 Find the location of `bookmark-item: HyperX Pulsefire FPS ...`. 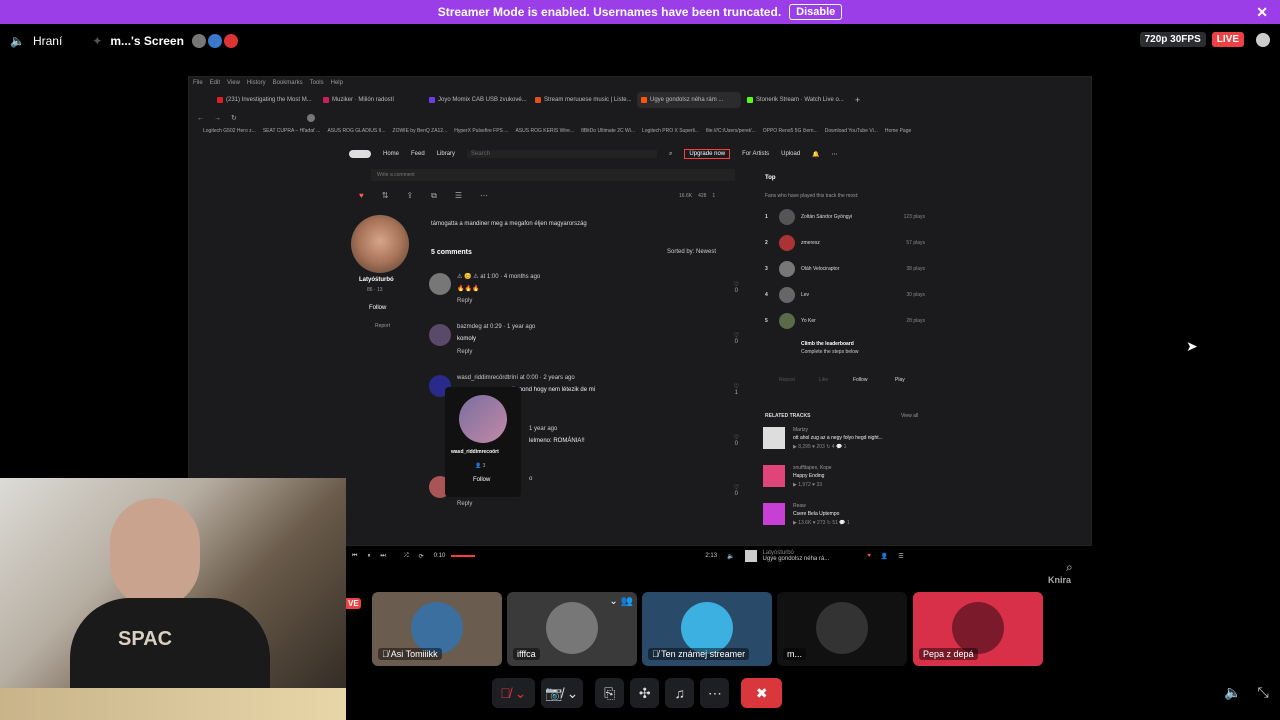

bookmark-item: HyperX Pulsefire FPS ... is located at coordinates (481, 131).